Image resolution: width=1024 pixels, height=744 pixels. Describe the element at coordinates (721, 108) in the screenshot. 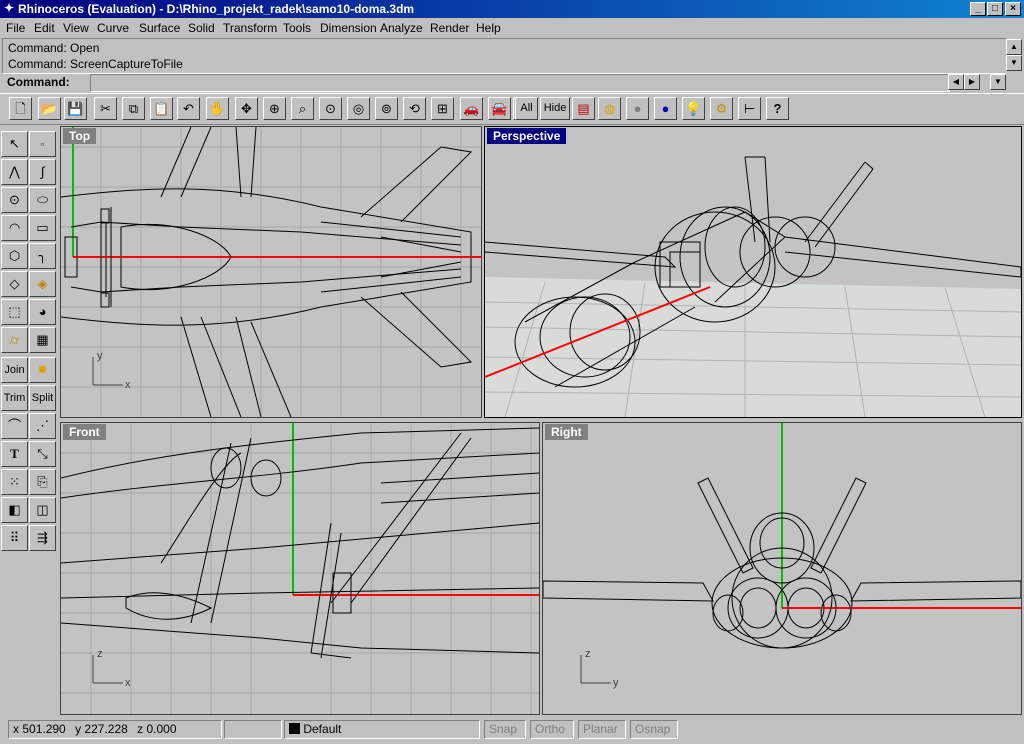

I see `gear-options-icon: ⚙` at that location.